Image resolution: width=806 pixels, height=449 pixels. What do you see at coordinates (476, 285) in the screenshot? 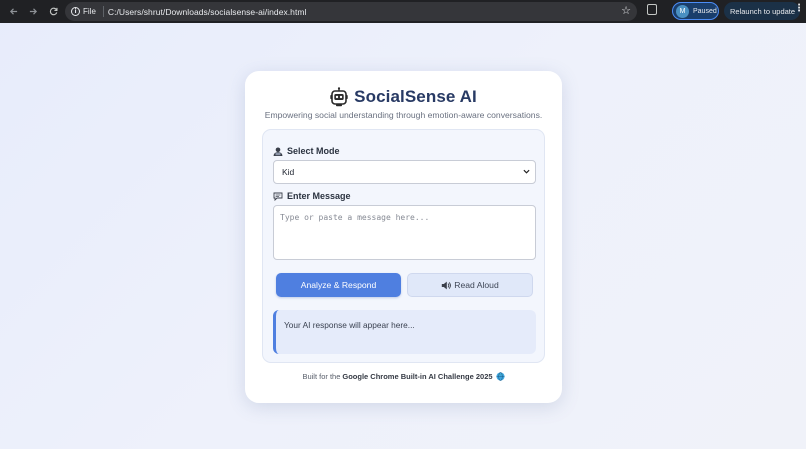
I see `read-aloud-label: Read Aloud` at bounding box center [476, 285].